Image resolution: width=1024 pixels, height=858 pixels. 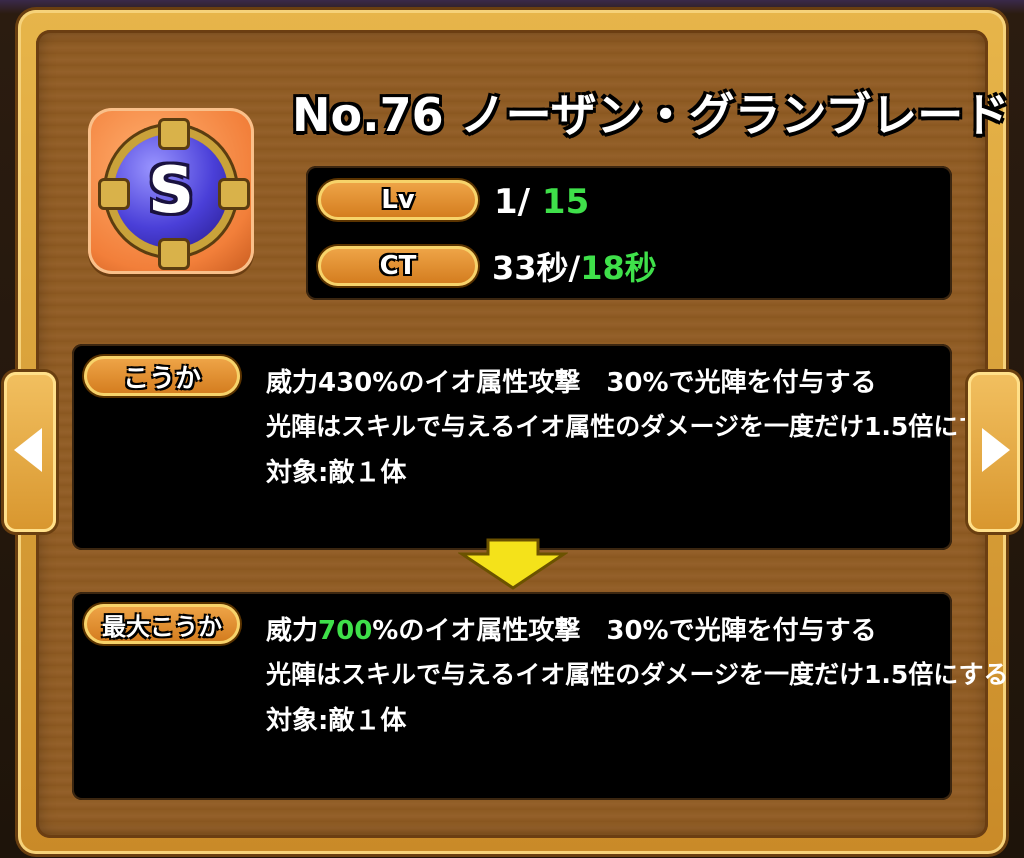 I want to click on lv-max: 15, so click(x=565, y=202).